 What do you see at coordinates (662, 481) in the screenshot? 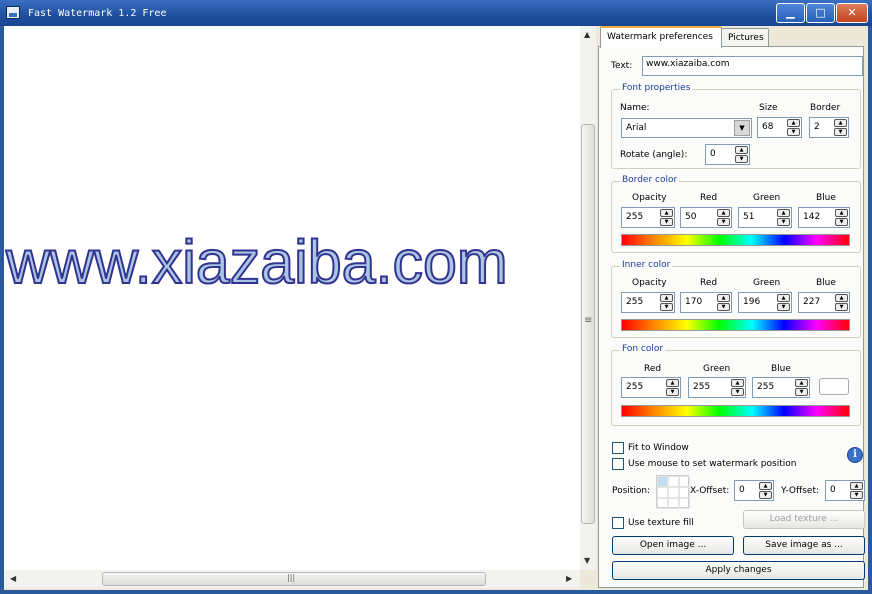
I see `position-cell-top-left` at bounding box center [662, 481].